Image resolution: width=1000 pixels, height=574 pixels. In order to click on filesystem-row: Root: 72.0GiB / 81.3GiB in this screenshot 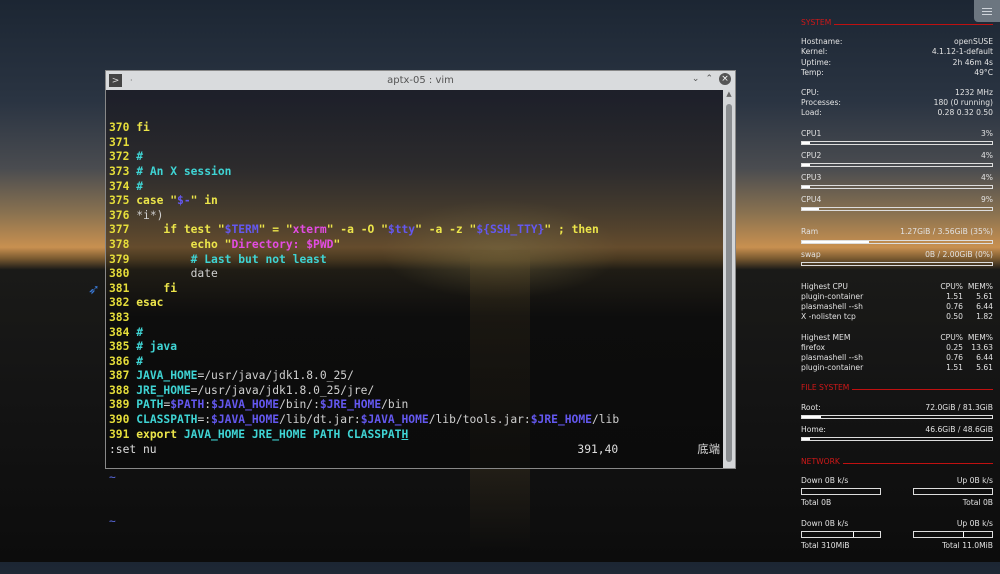, I will do `click(897, 408)`.